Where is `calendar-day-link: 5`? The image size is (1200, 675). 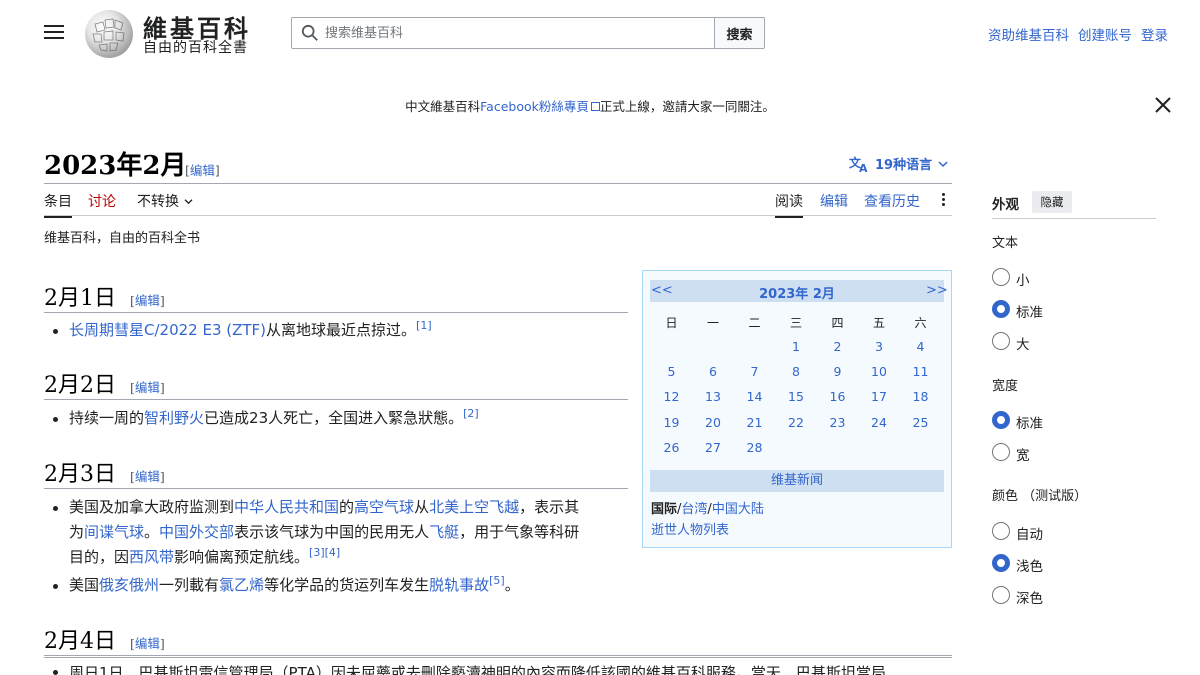
calendar-day-link: 5 is located at coordinates (671, 371).